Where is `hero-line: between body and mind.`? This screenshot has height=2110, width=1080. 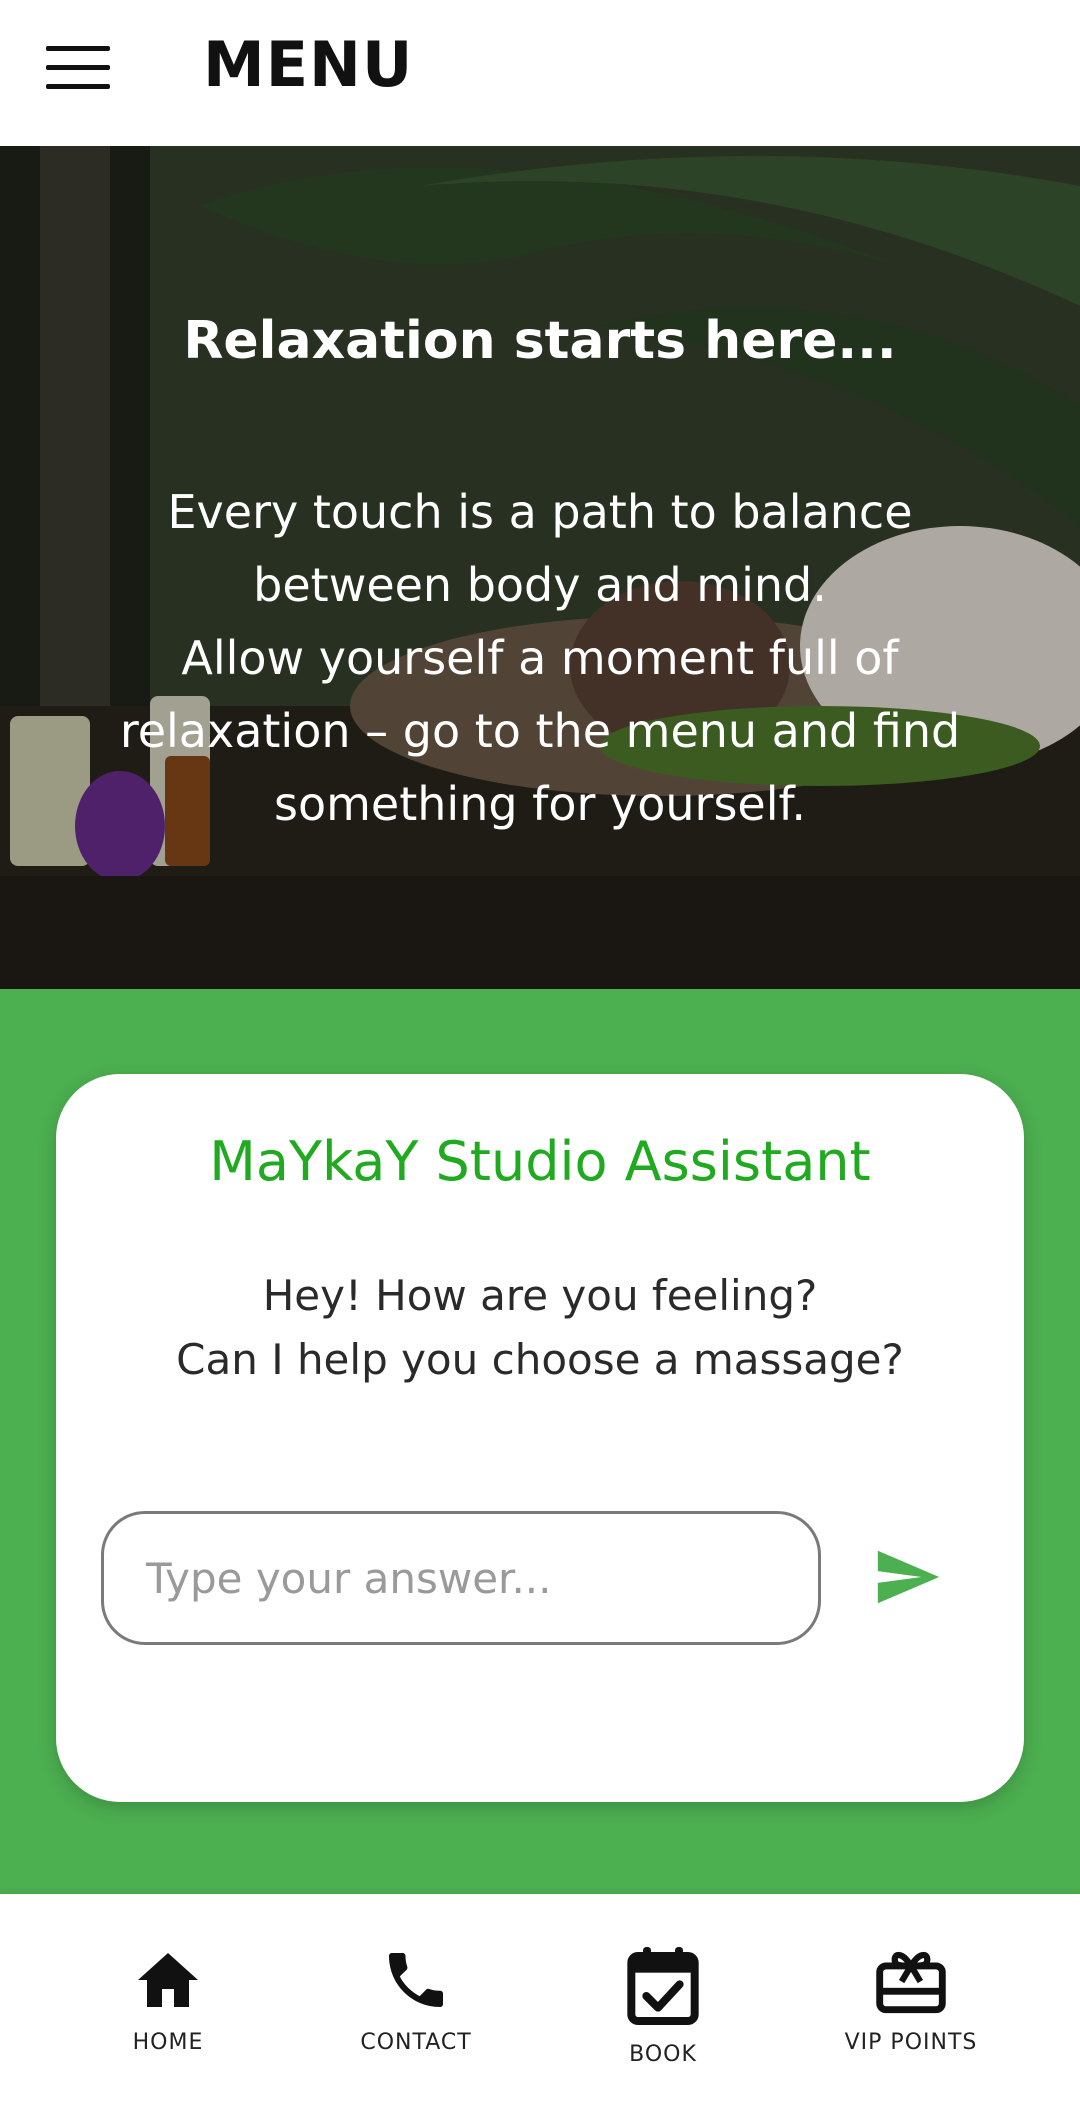
hero-line: between body and mind. is located at coordinates (540, 585).